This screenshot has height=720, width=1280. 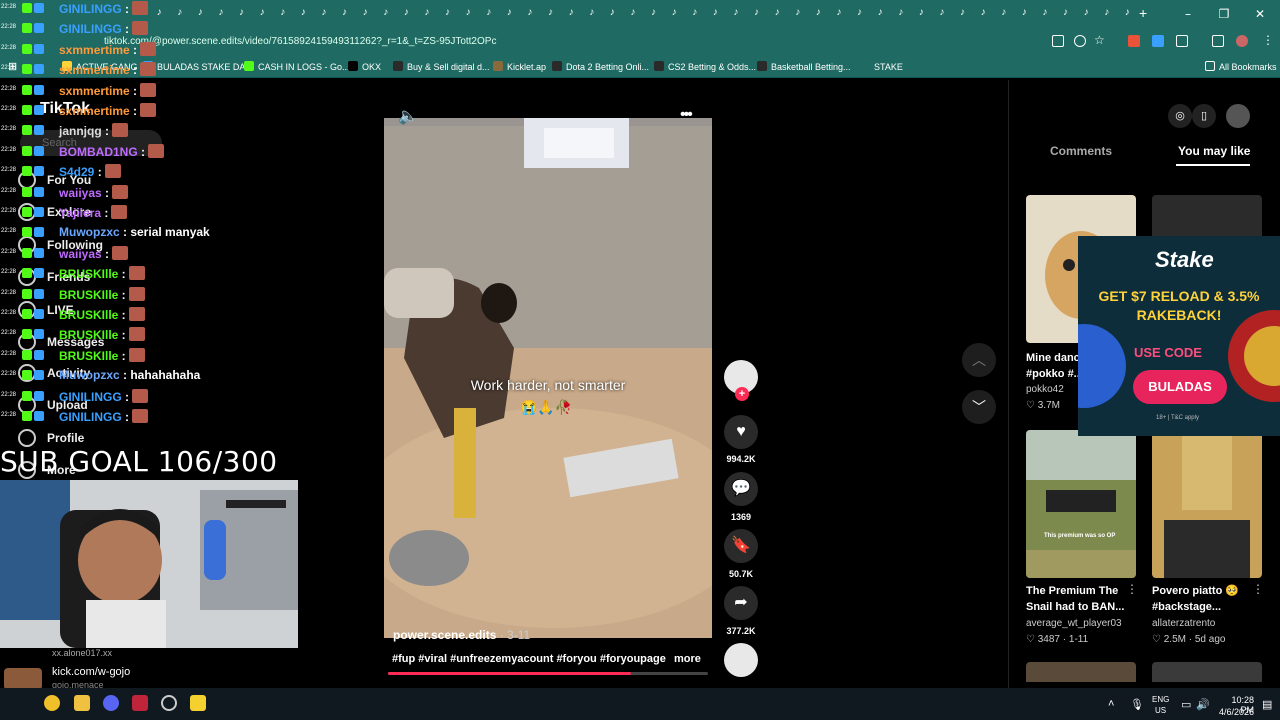 What do you see at coordinates (80, 131) in the screenshot?
I see `chat-username: jannjqg` at bounding box center [80, 131].